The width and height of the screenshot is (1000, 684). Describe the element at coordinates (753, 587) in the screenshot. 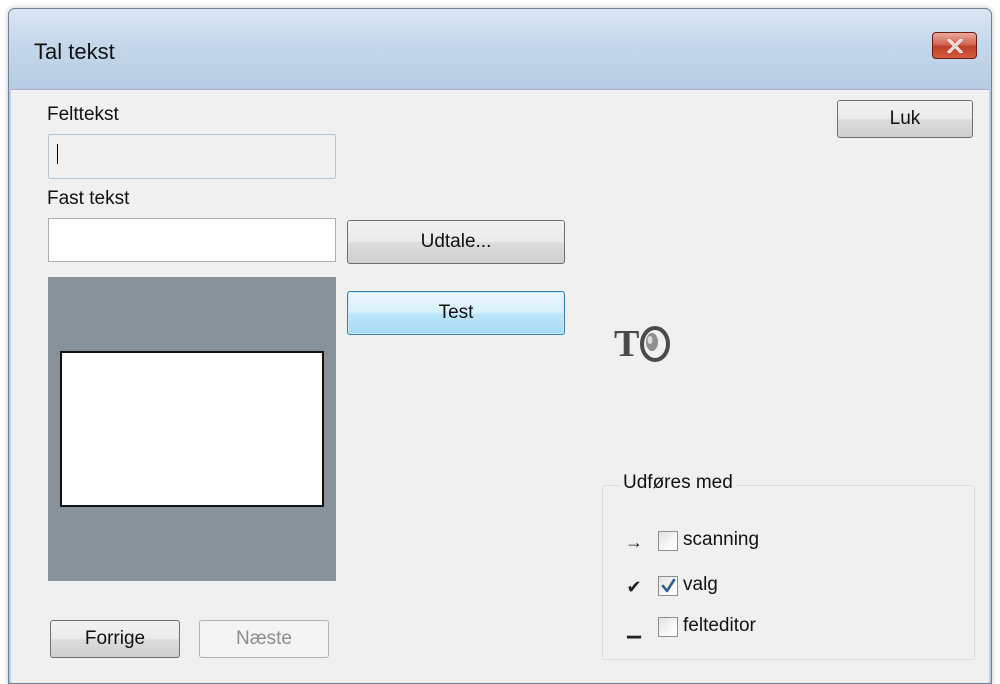

I see `option-valg: ✔ valg` at that location.